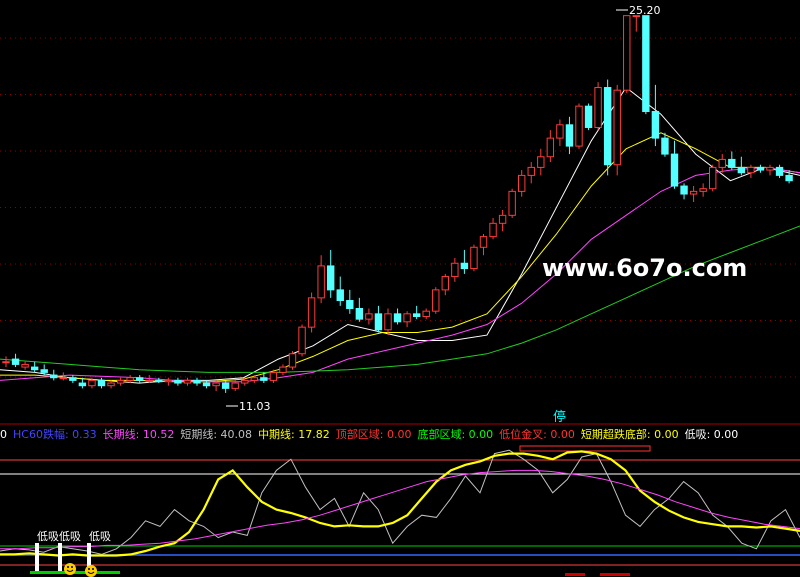 The height and width of the screenshot is (577, 800). I want to click on high-price-annotation: 25.20, so click(638, 10).